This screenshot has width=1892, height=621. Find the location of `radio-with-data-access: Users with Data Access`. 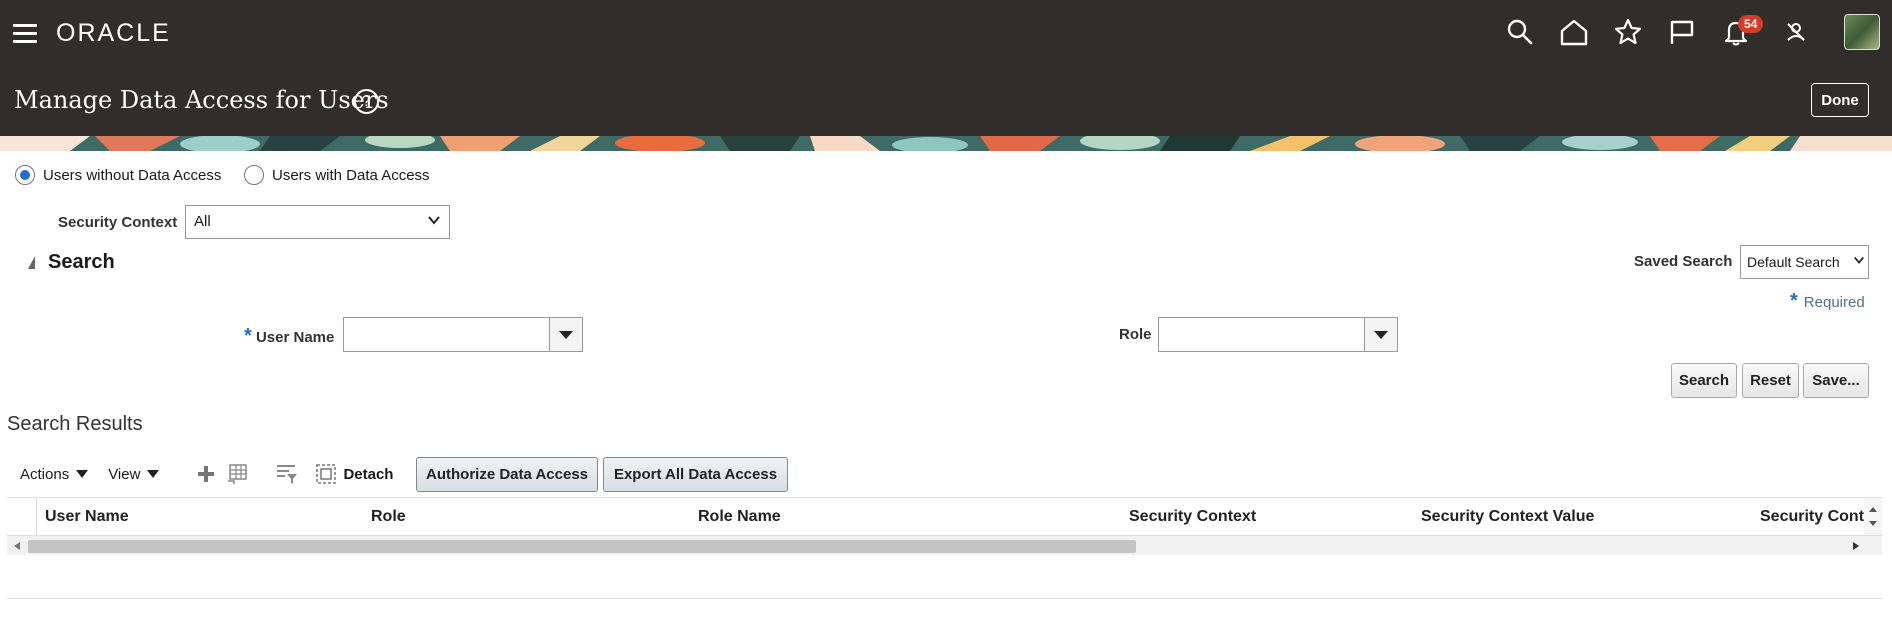

radio-with-data-access: Users with Data Access is located at coordinates (337, 175).